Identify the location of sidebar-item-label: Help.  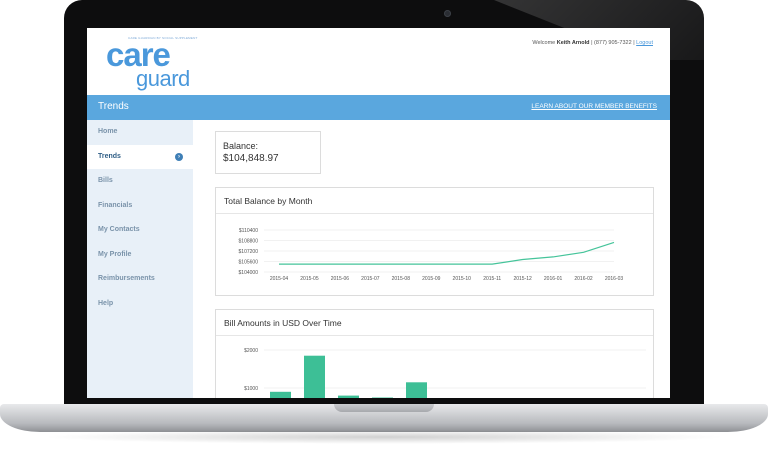
(106, 303).